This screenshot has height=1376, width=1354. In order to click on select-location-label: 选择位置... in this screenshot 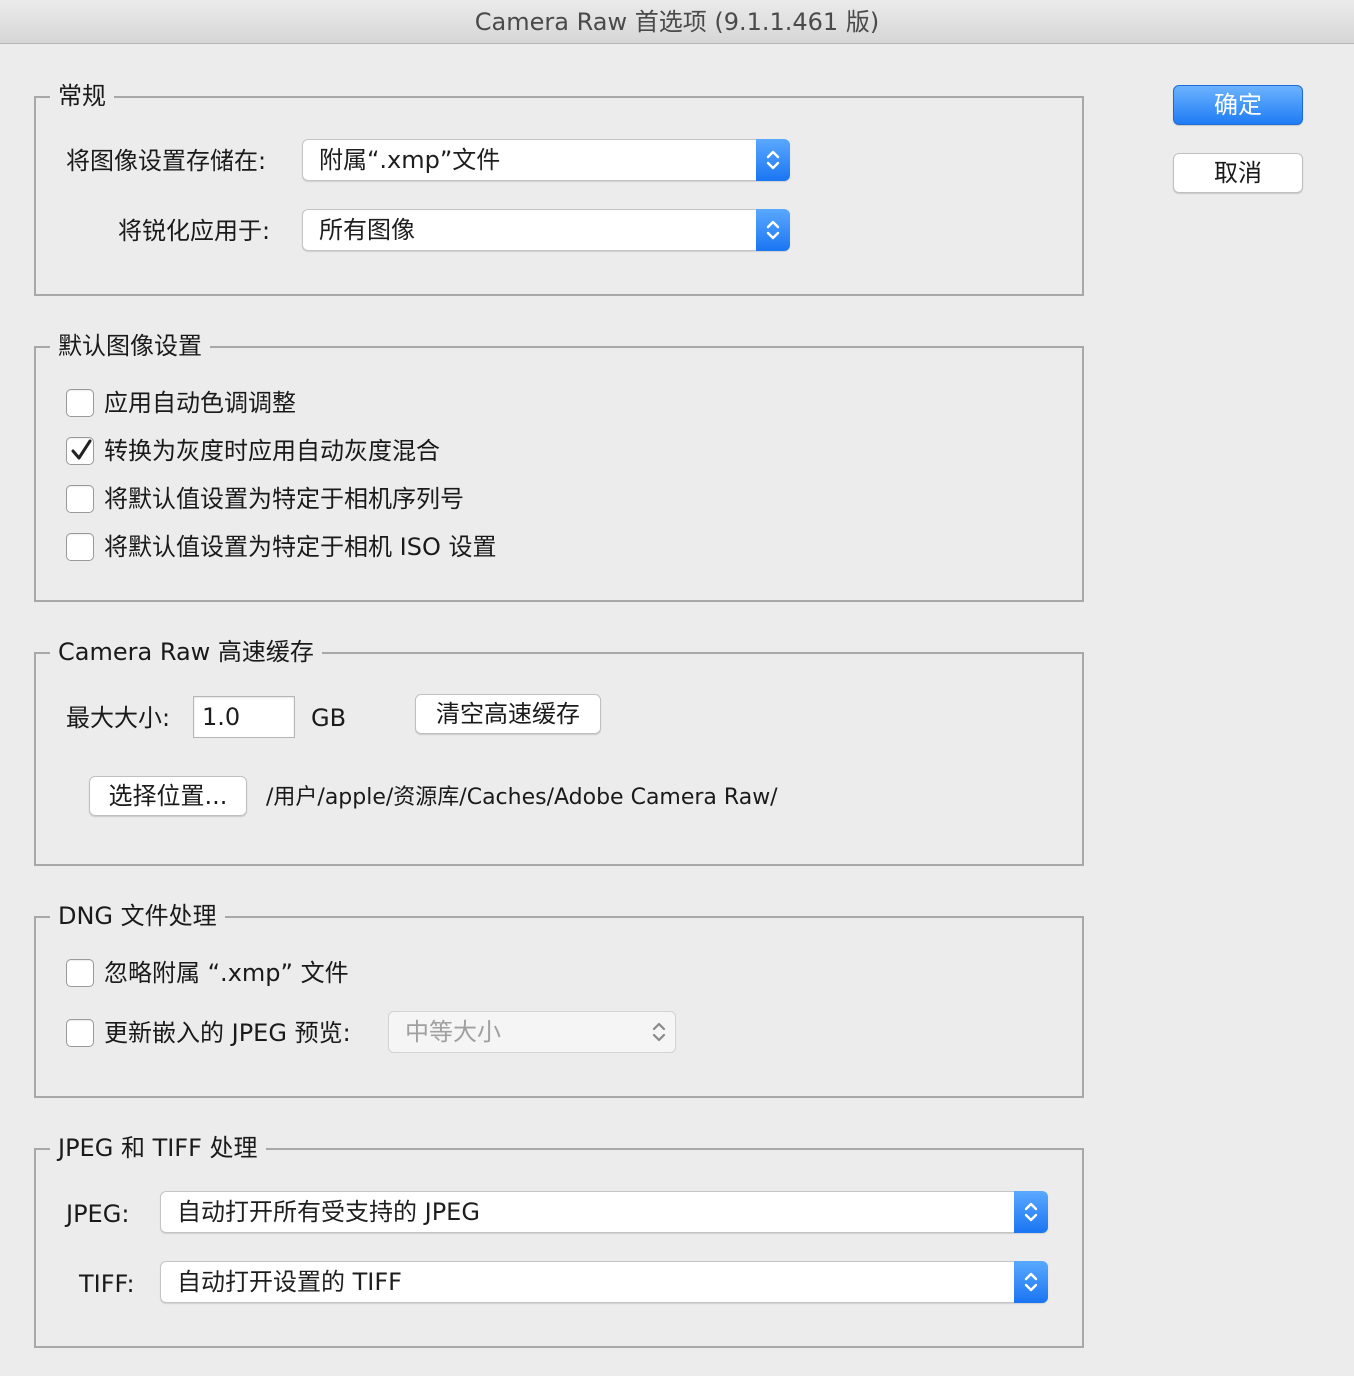, I will do `click(168, 796)`.